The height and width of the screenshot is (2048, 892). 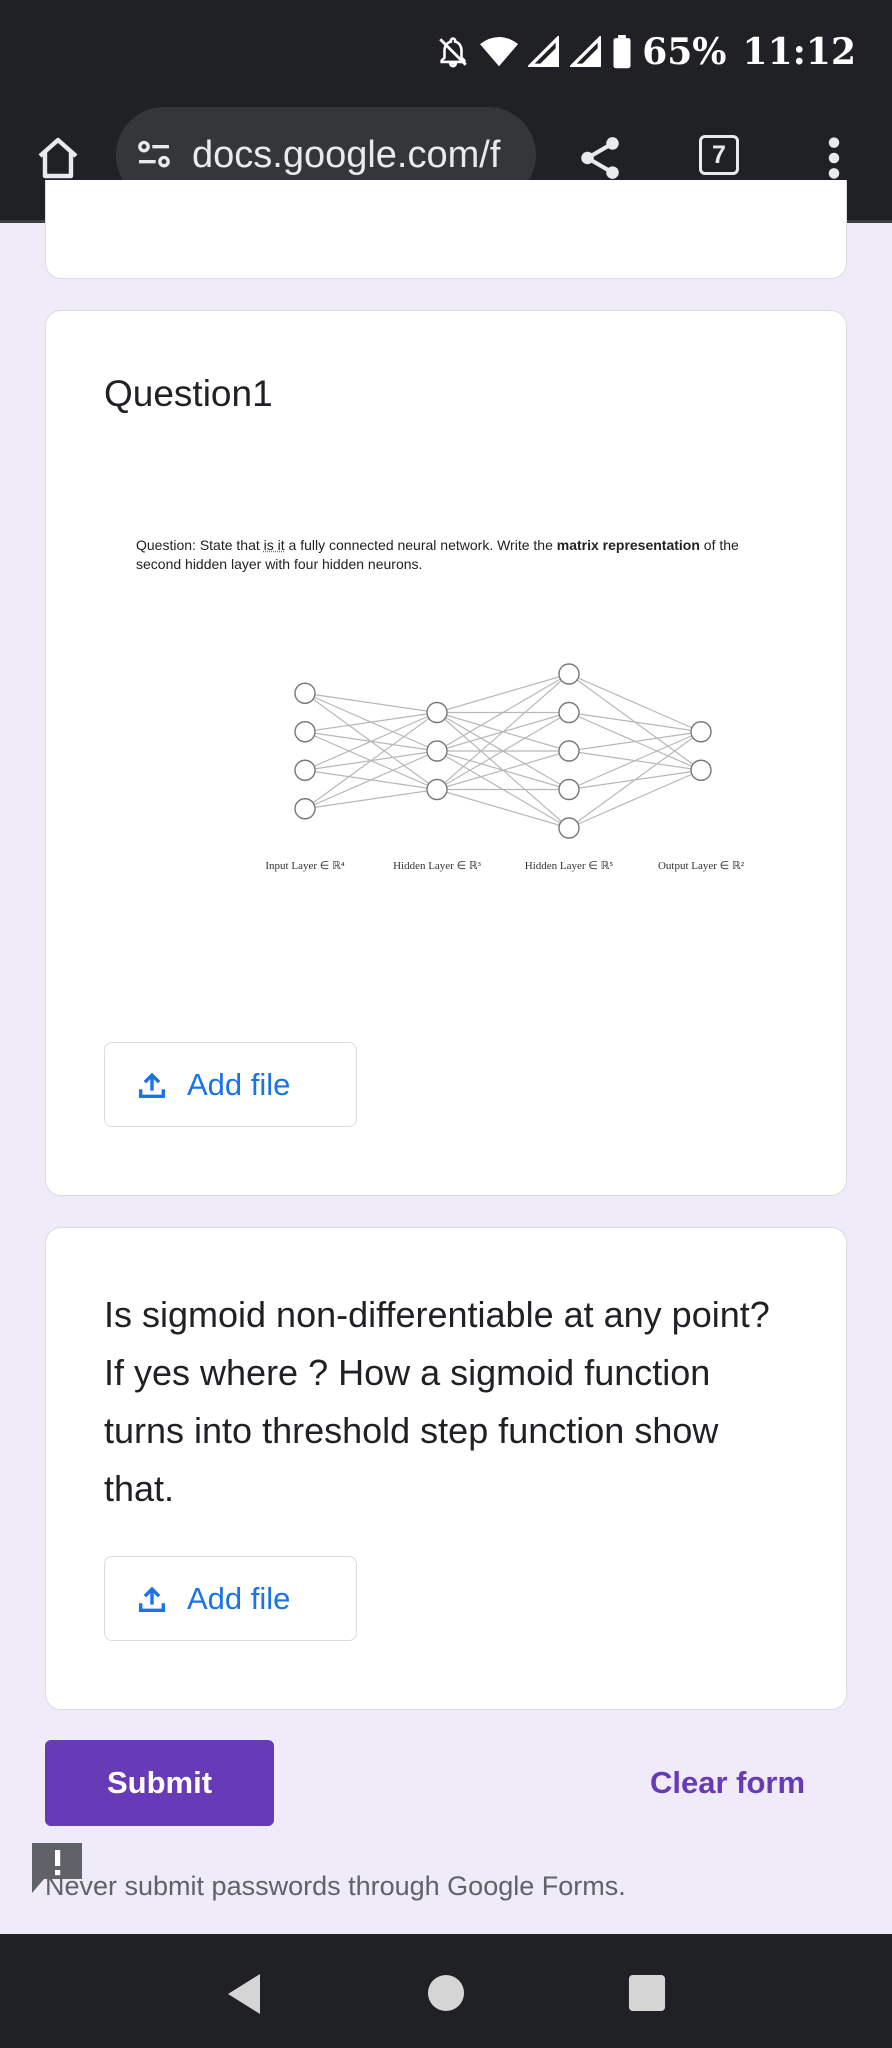 I want to click on submit-button: Submit, so click(x=159, y=1783).